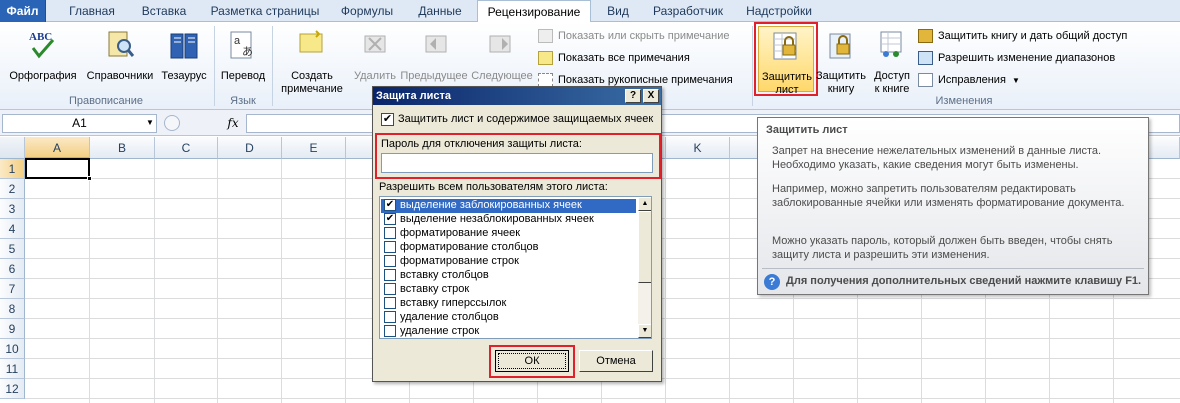  What do you see at coordinates (633, 36) in the screenshot?
I see `show-hide-comment-button: Показать или скрыть примечание` at bounding box center [633, 36].